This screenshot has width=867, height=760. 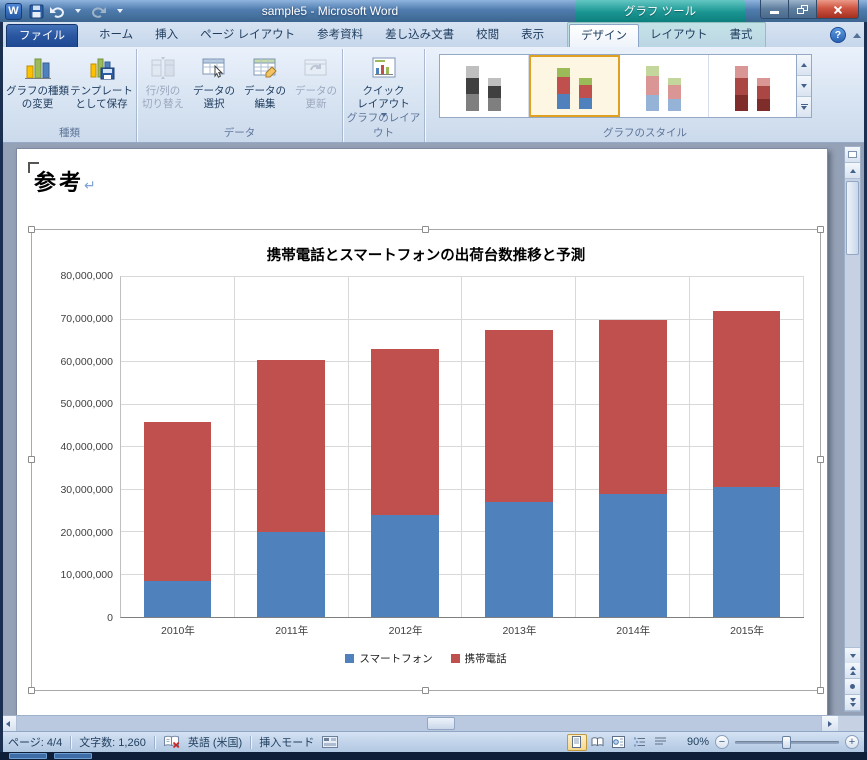 I want to click on scroll-down-button, so click(x=852, y=655).